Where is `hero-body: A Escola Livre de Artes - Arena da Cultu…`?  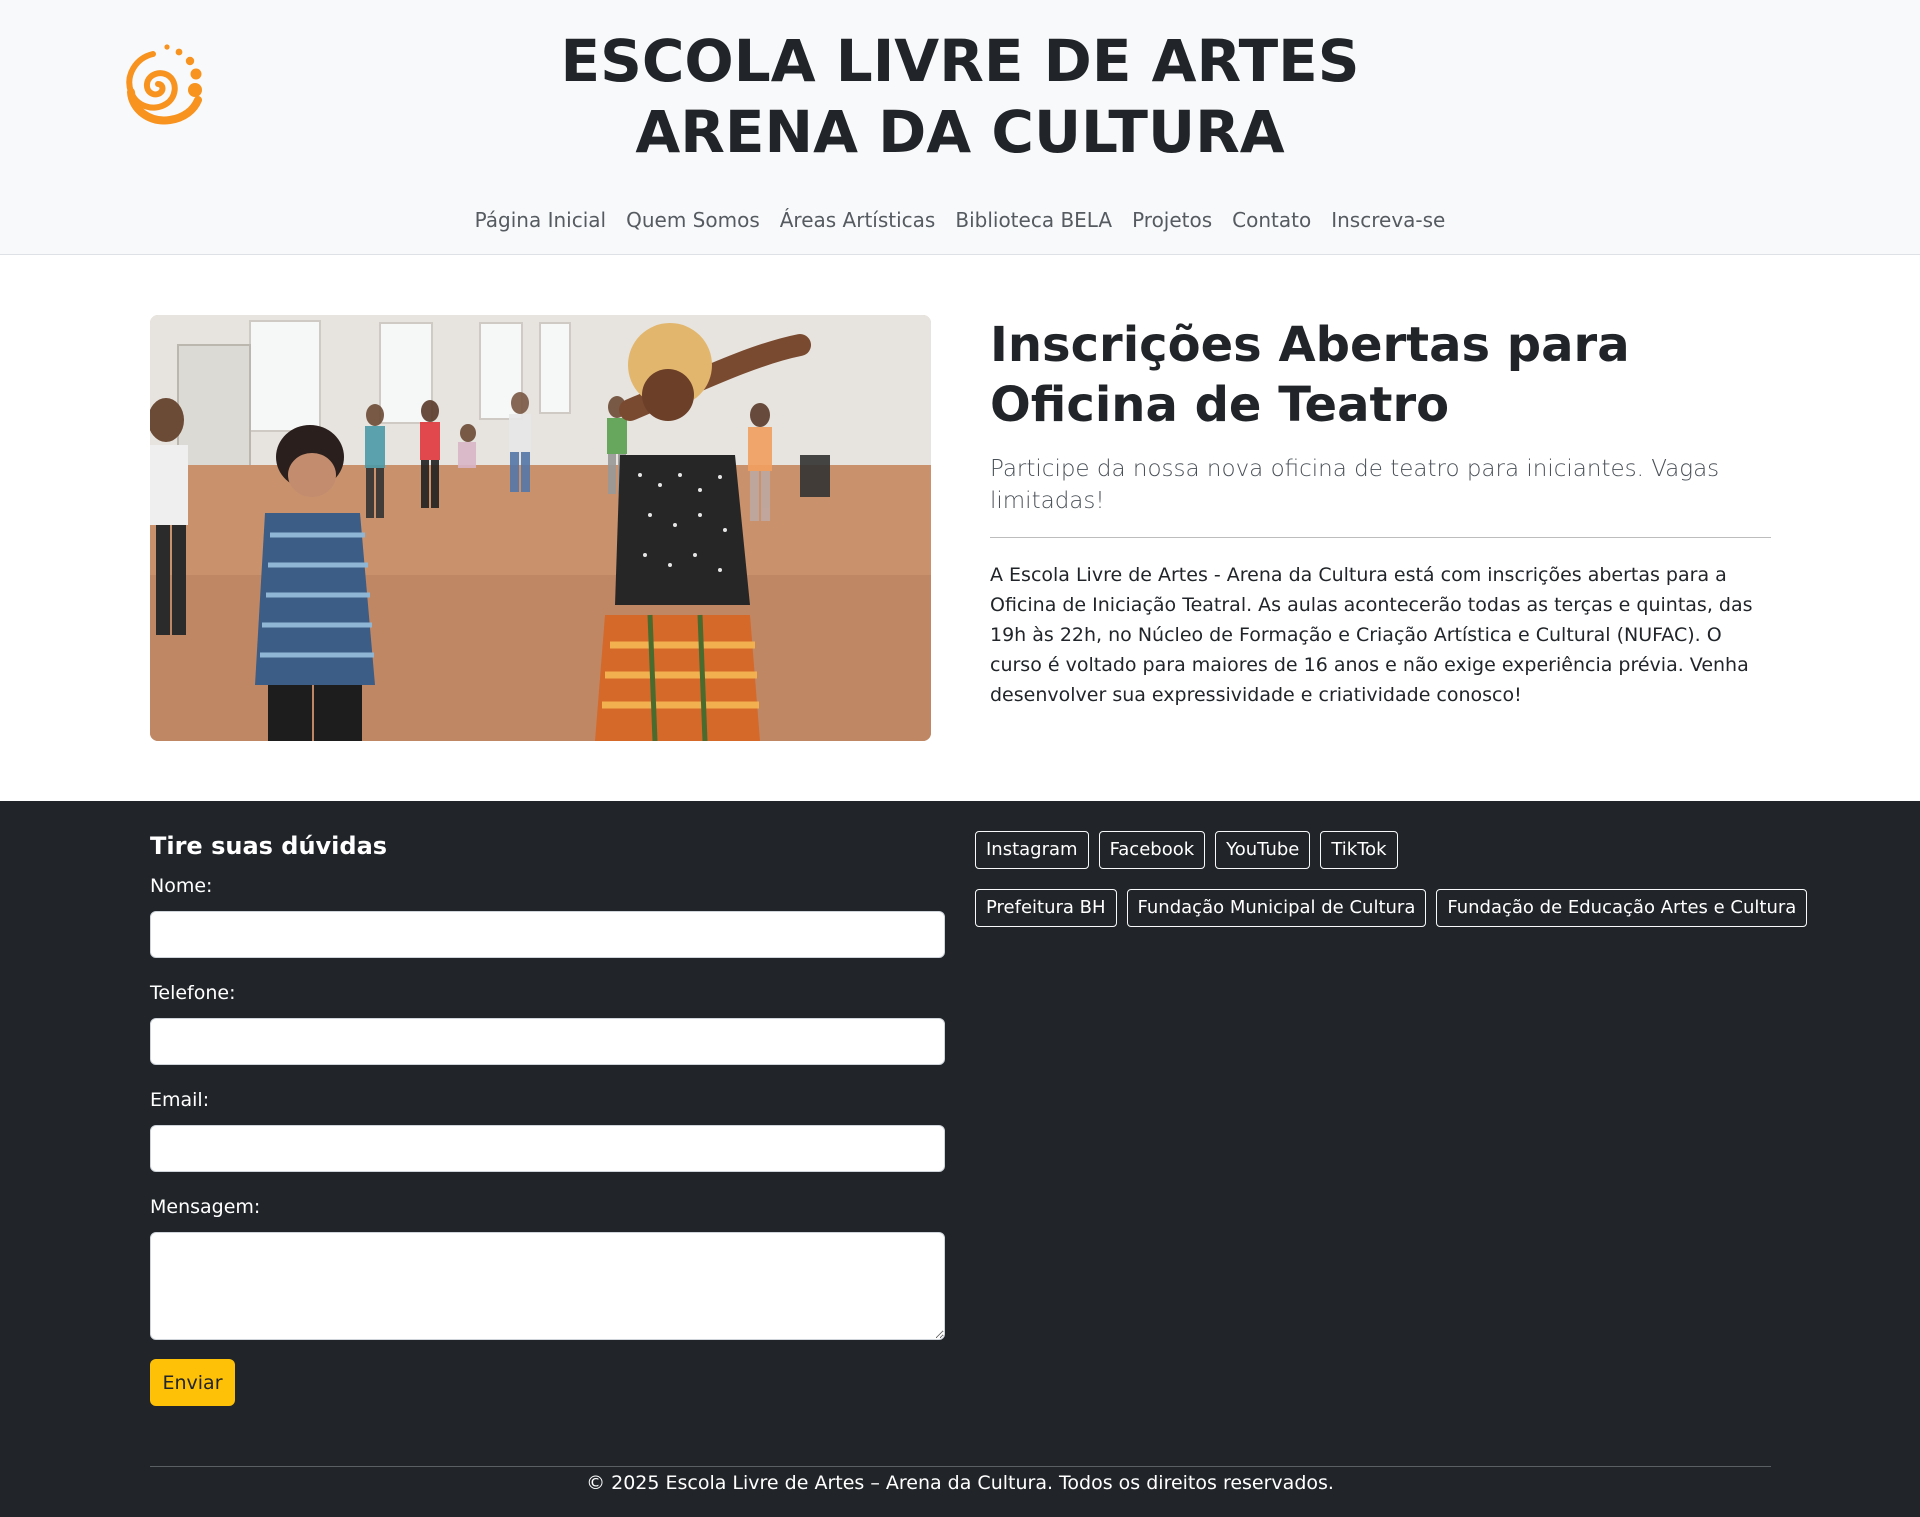 hero-body: A Escola Livre de Artes - Arena da Cultu… is located at coordinates (1371, 635).